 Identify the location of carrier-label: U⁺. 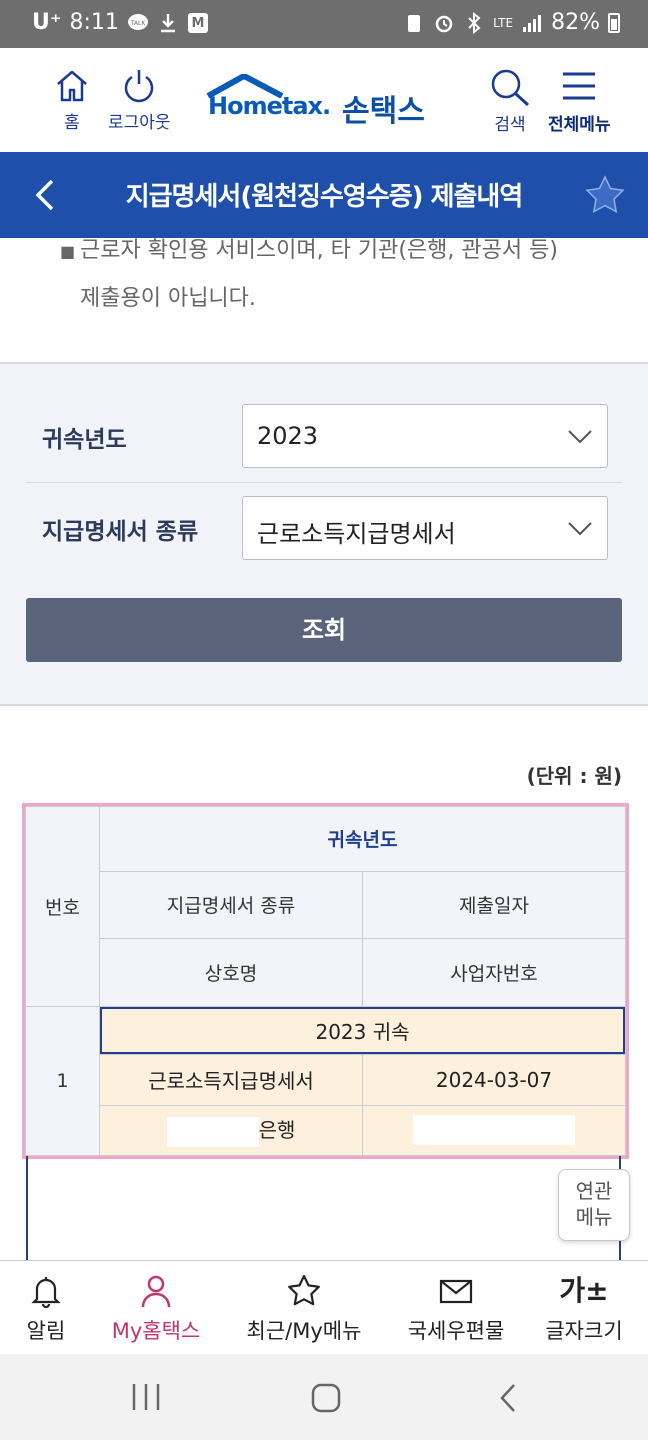
(47, 22).